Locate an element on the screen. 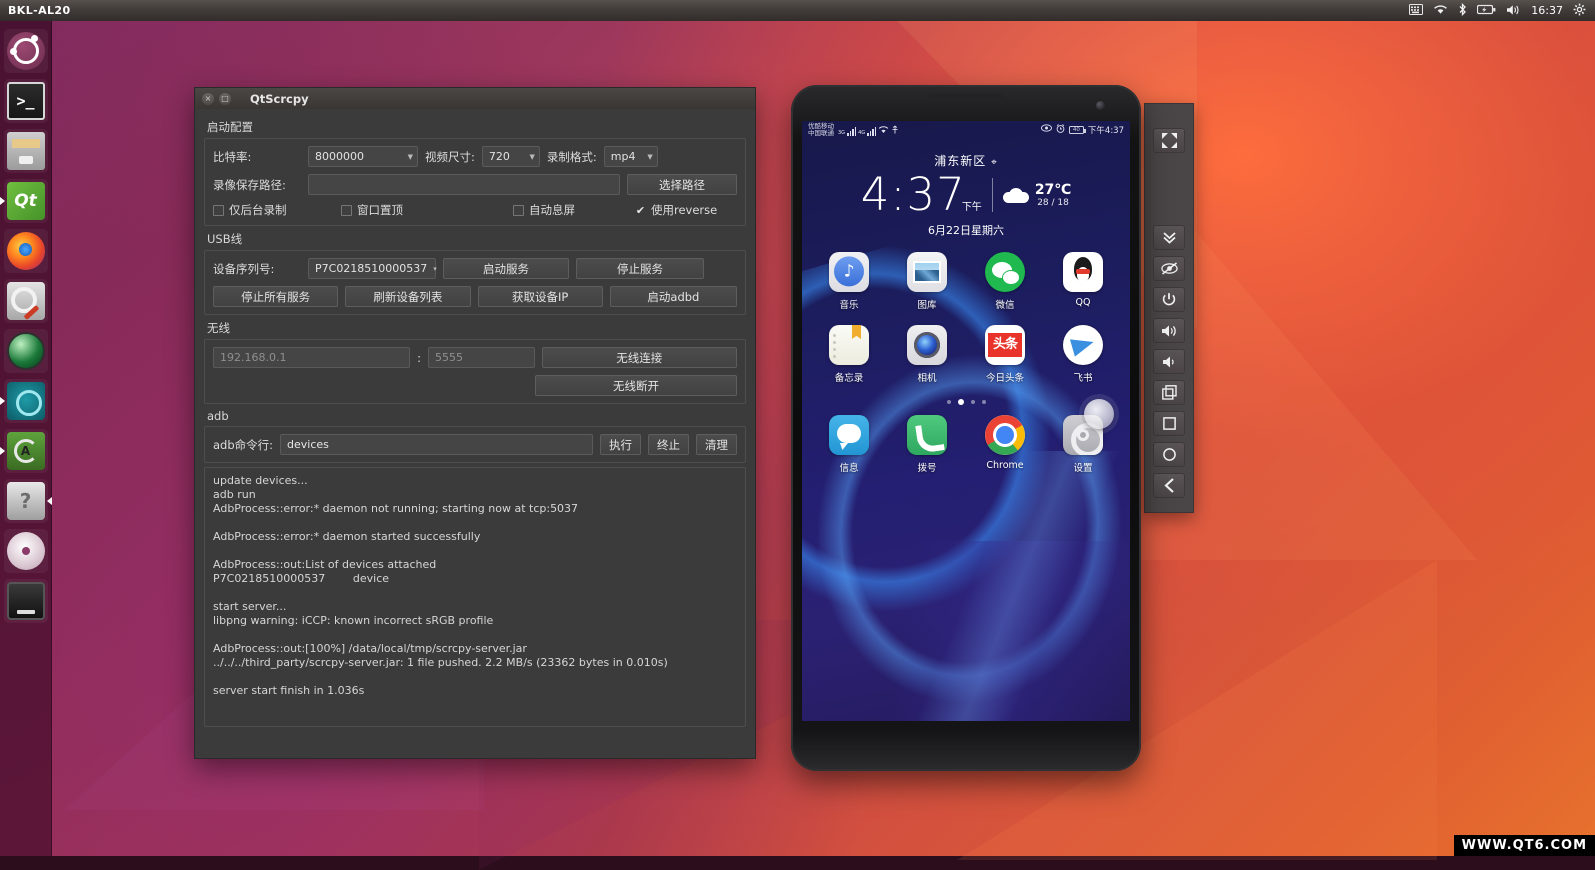 The height and width of the screenshot is (870, 1595). expand-notification-button is located at coordinates (1169, 237).